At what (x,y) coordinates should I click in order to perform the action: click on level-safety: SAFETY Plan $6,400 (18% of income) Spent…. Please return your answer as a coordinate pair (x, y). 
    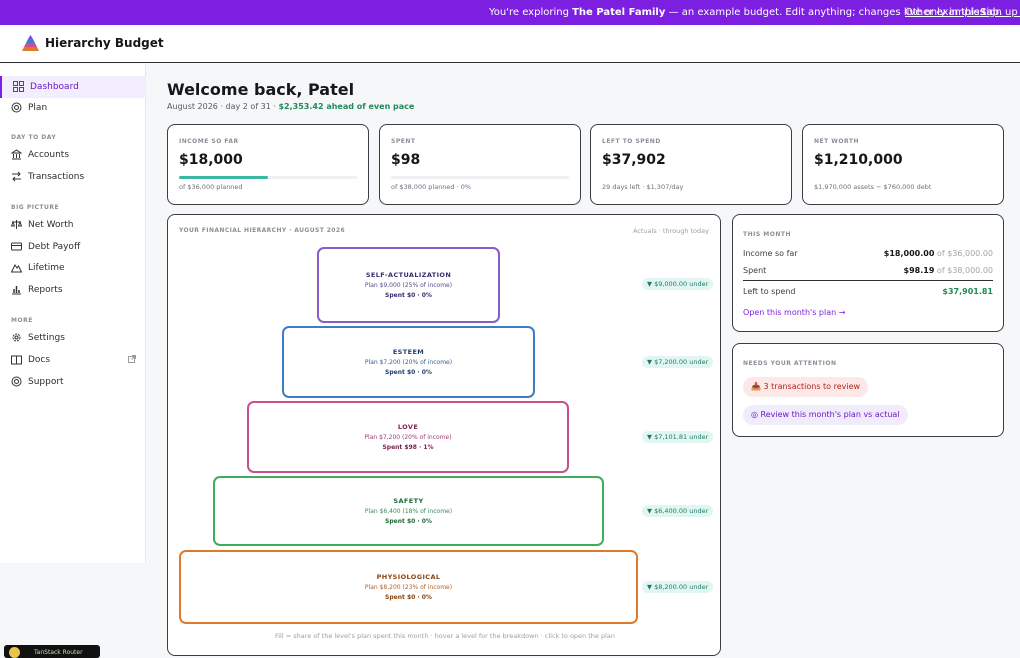
    Looking at the image, I should click on (408, 511).